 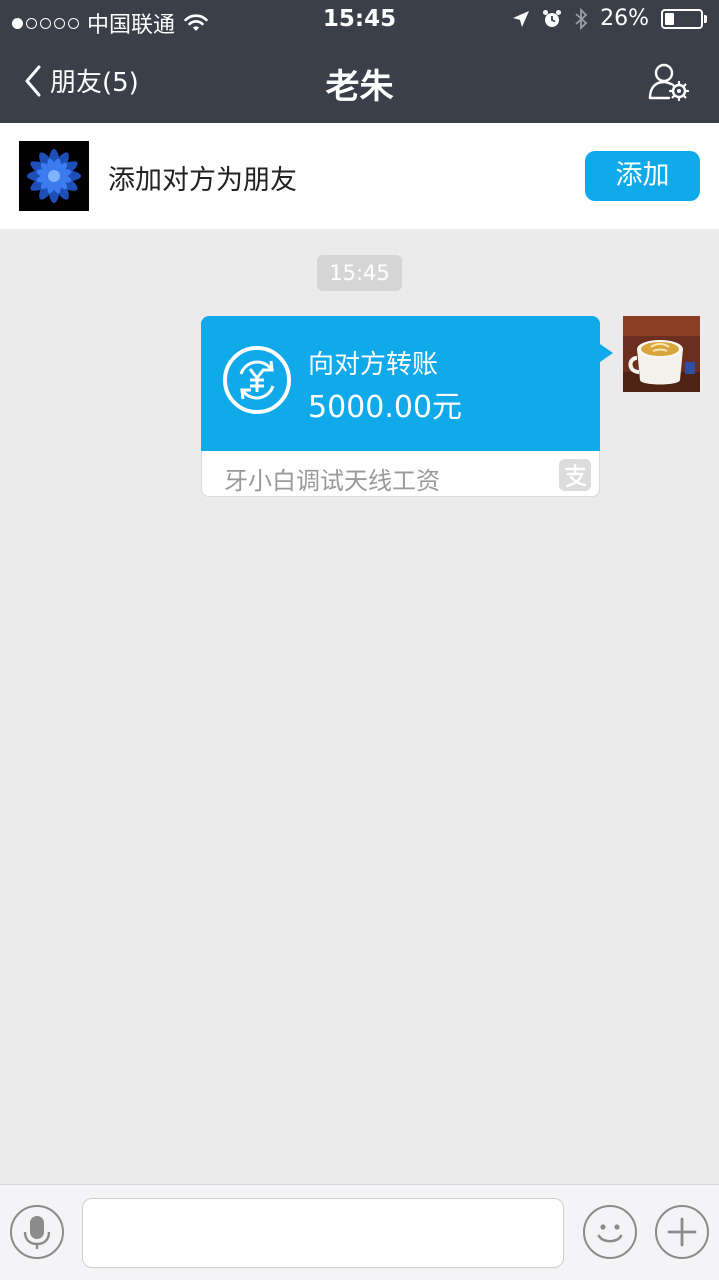 What do you see at coordinates (359, 20) in the screenshot?
I see `status-bar: 中国联通 15:45 26%` at bounding box center [359, 20].